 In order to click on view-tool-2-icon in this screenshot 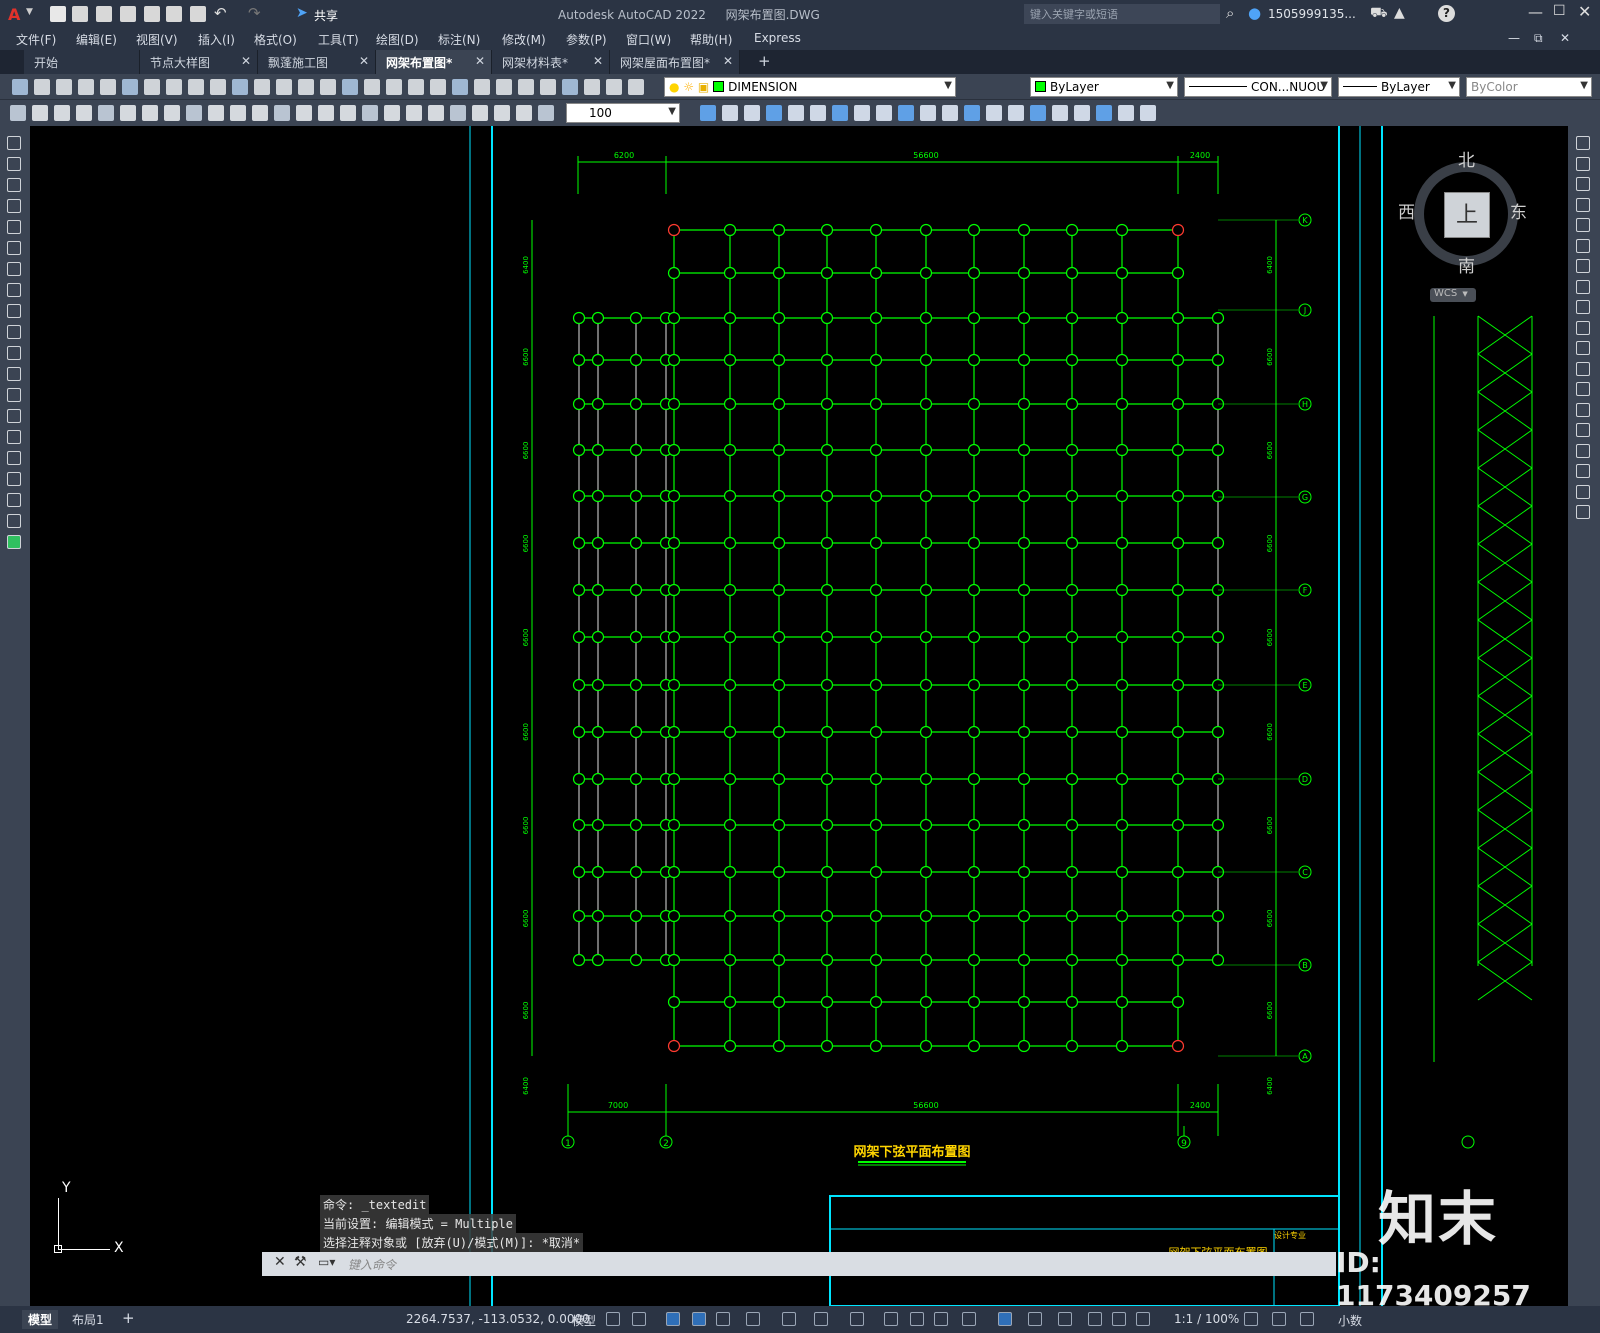, I will do `click(752, 113)`.